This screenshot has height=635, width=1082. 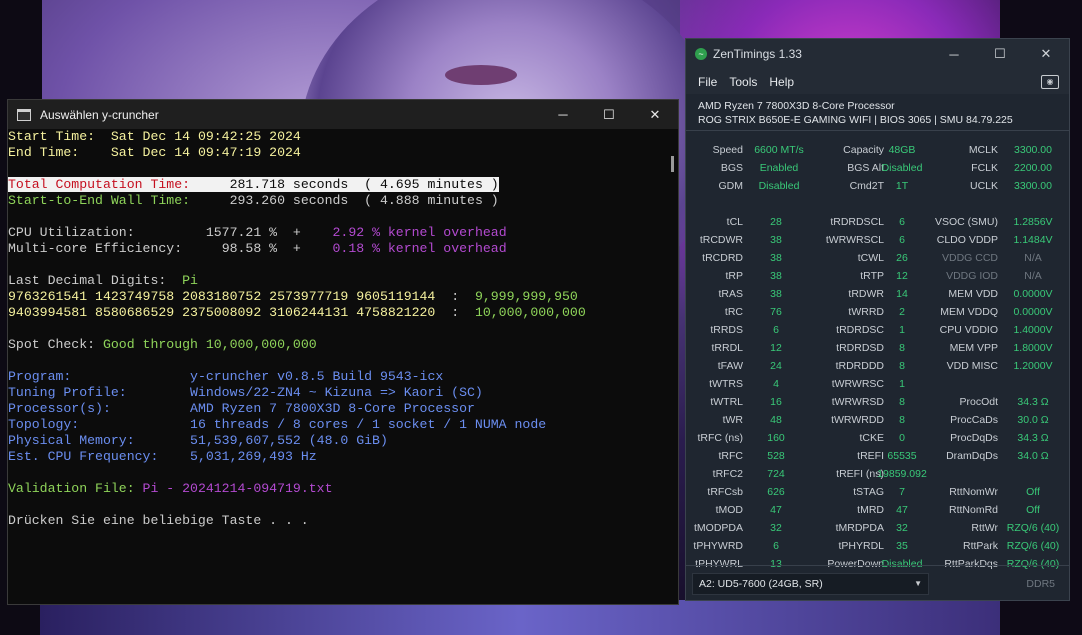 I want to click on end-time-line: End Time: Sat Dec 14 09:47:19 2024, so click(x=154, y=152).